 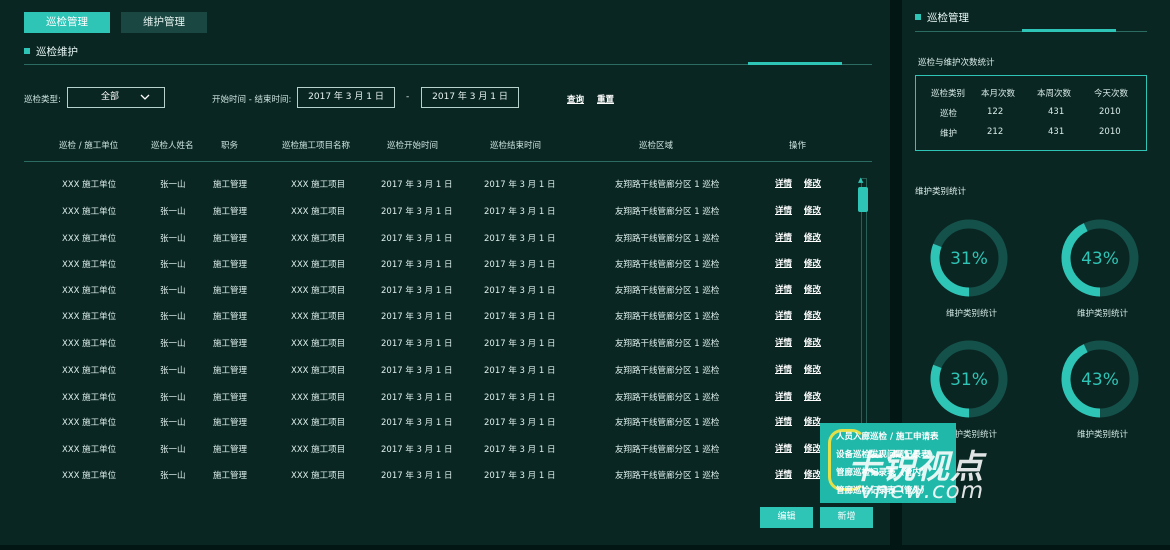 I want to click on section-divider, so click(x=448, y=64).